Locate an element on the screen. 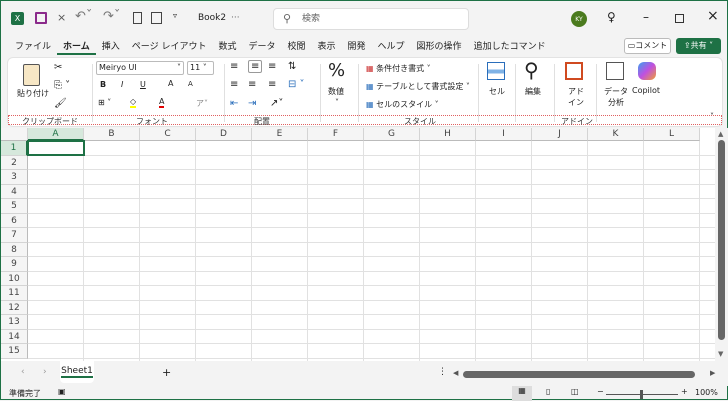  format-painter-icon: 🖌 is located at coordinates (60, 103).